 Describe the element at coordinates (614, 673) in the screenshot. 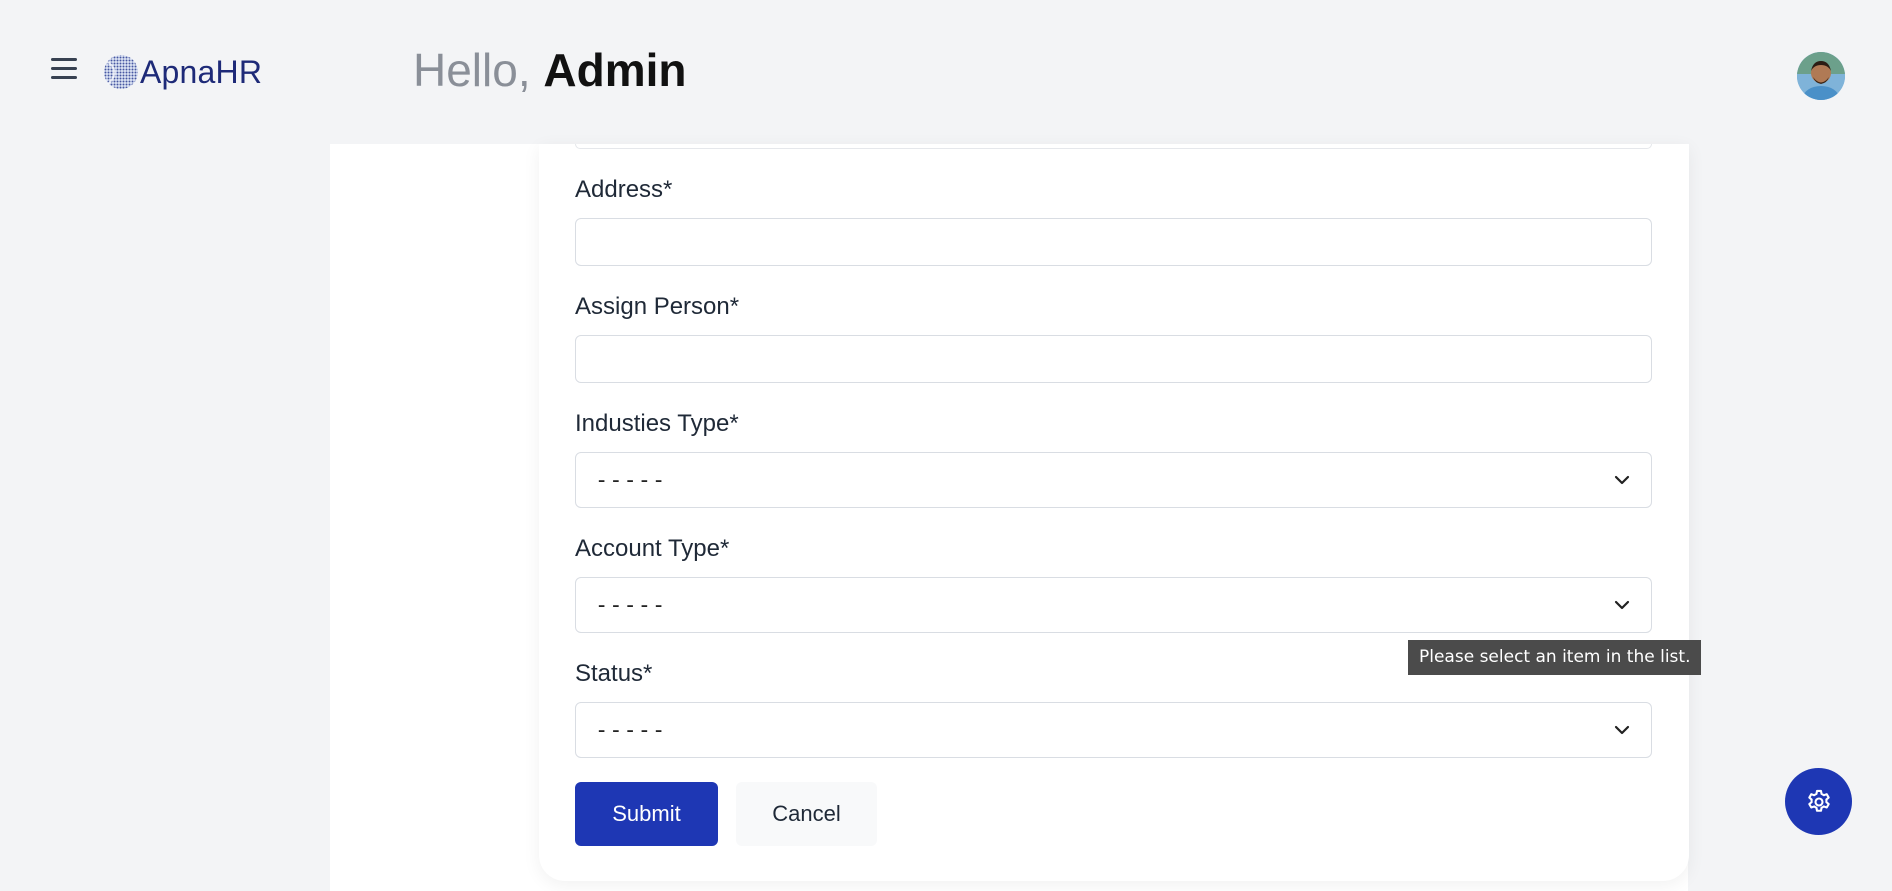

I see `status-label: Status*` at that location.